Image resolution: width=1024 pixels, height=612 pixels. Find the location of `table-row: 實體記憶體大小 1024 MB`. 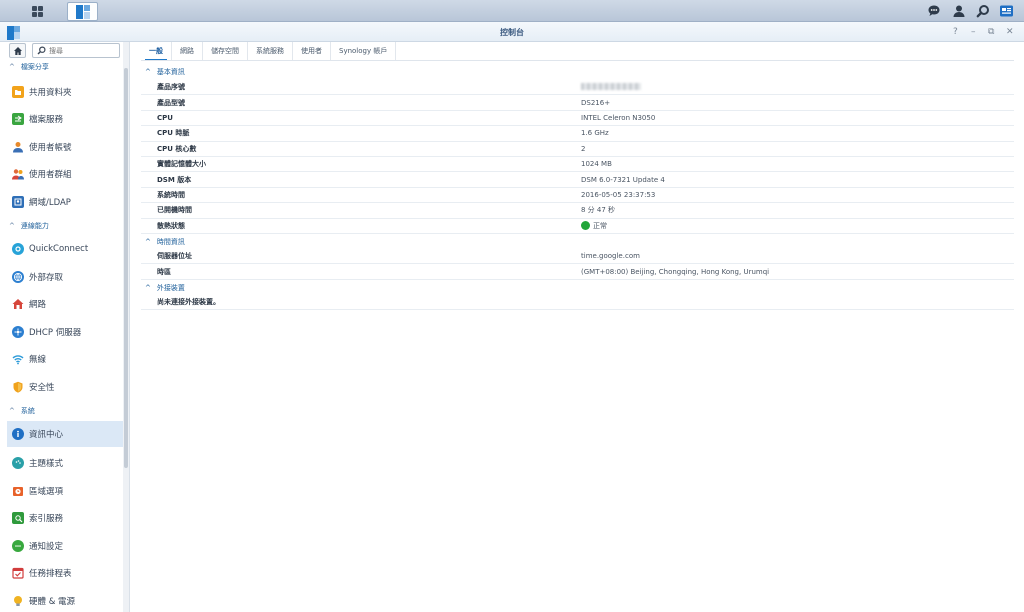

table-row: 實體記憶體大小 1024 MB is located at coordinates (577, 165).